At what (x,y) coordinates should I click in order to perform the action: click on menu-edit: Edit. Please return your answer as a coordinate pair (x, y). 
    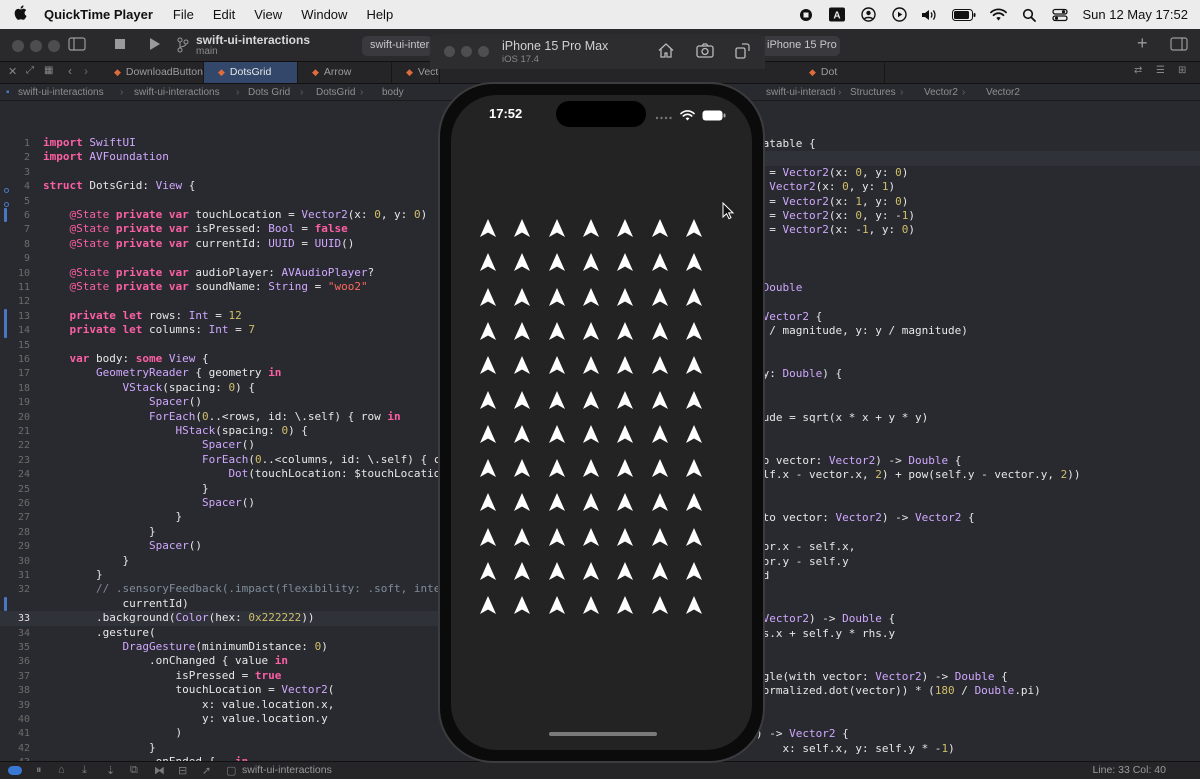
    Looking at the image, I should click on (224, 14).